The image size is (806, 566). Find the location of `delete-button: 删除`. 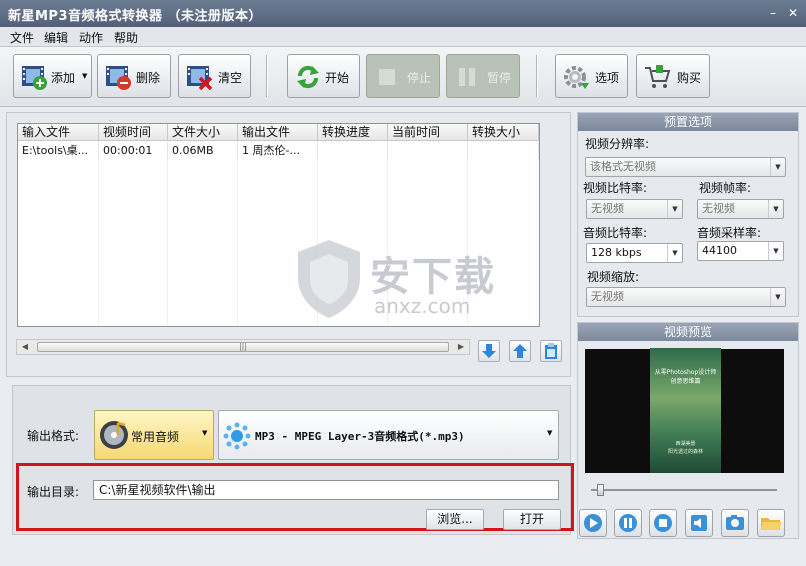

delete-button: 删除 is located at coordinates (134, 76).